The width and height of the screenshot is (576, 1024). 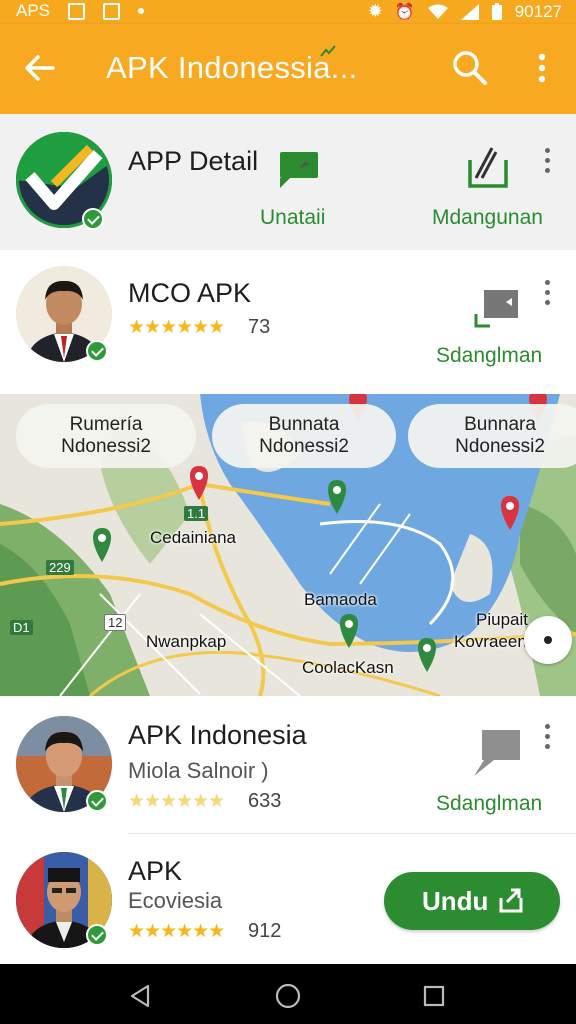 What do you see at coordinates (60, 567) in the screenshot?
I see `road-sign: 229` at bounding box center [60, 567].